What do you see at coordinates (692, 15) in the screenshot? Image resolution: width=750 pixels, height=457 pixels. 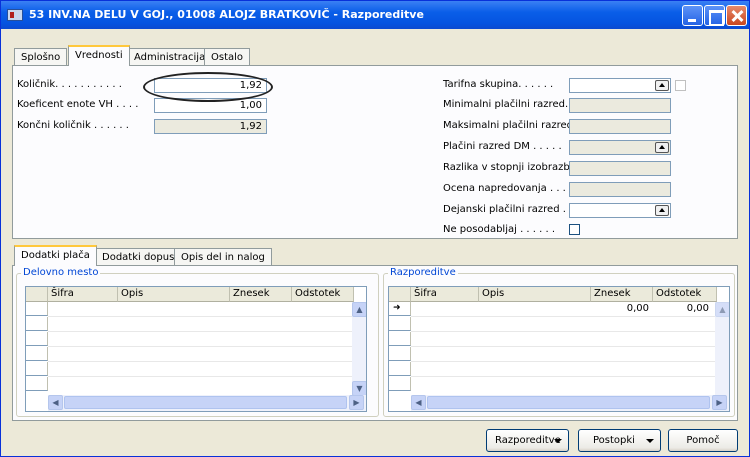 I see `minimize-button` at bounding box center [692, 15].